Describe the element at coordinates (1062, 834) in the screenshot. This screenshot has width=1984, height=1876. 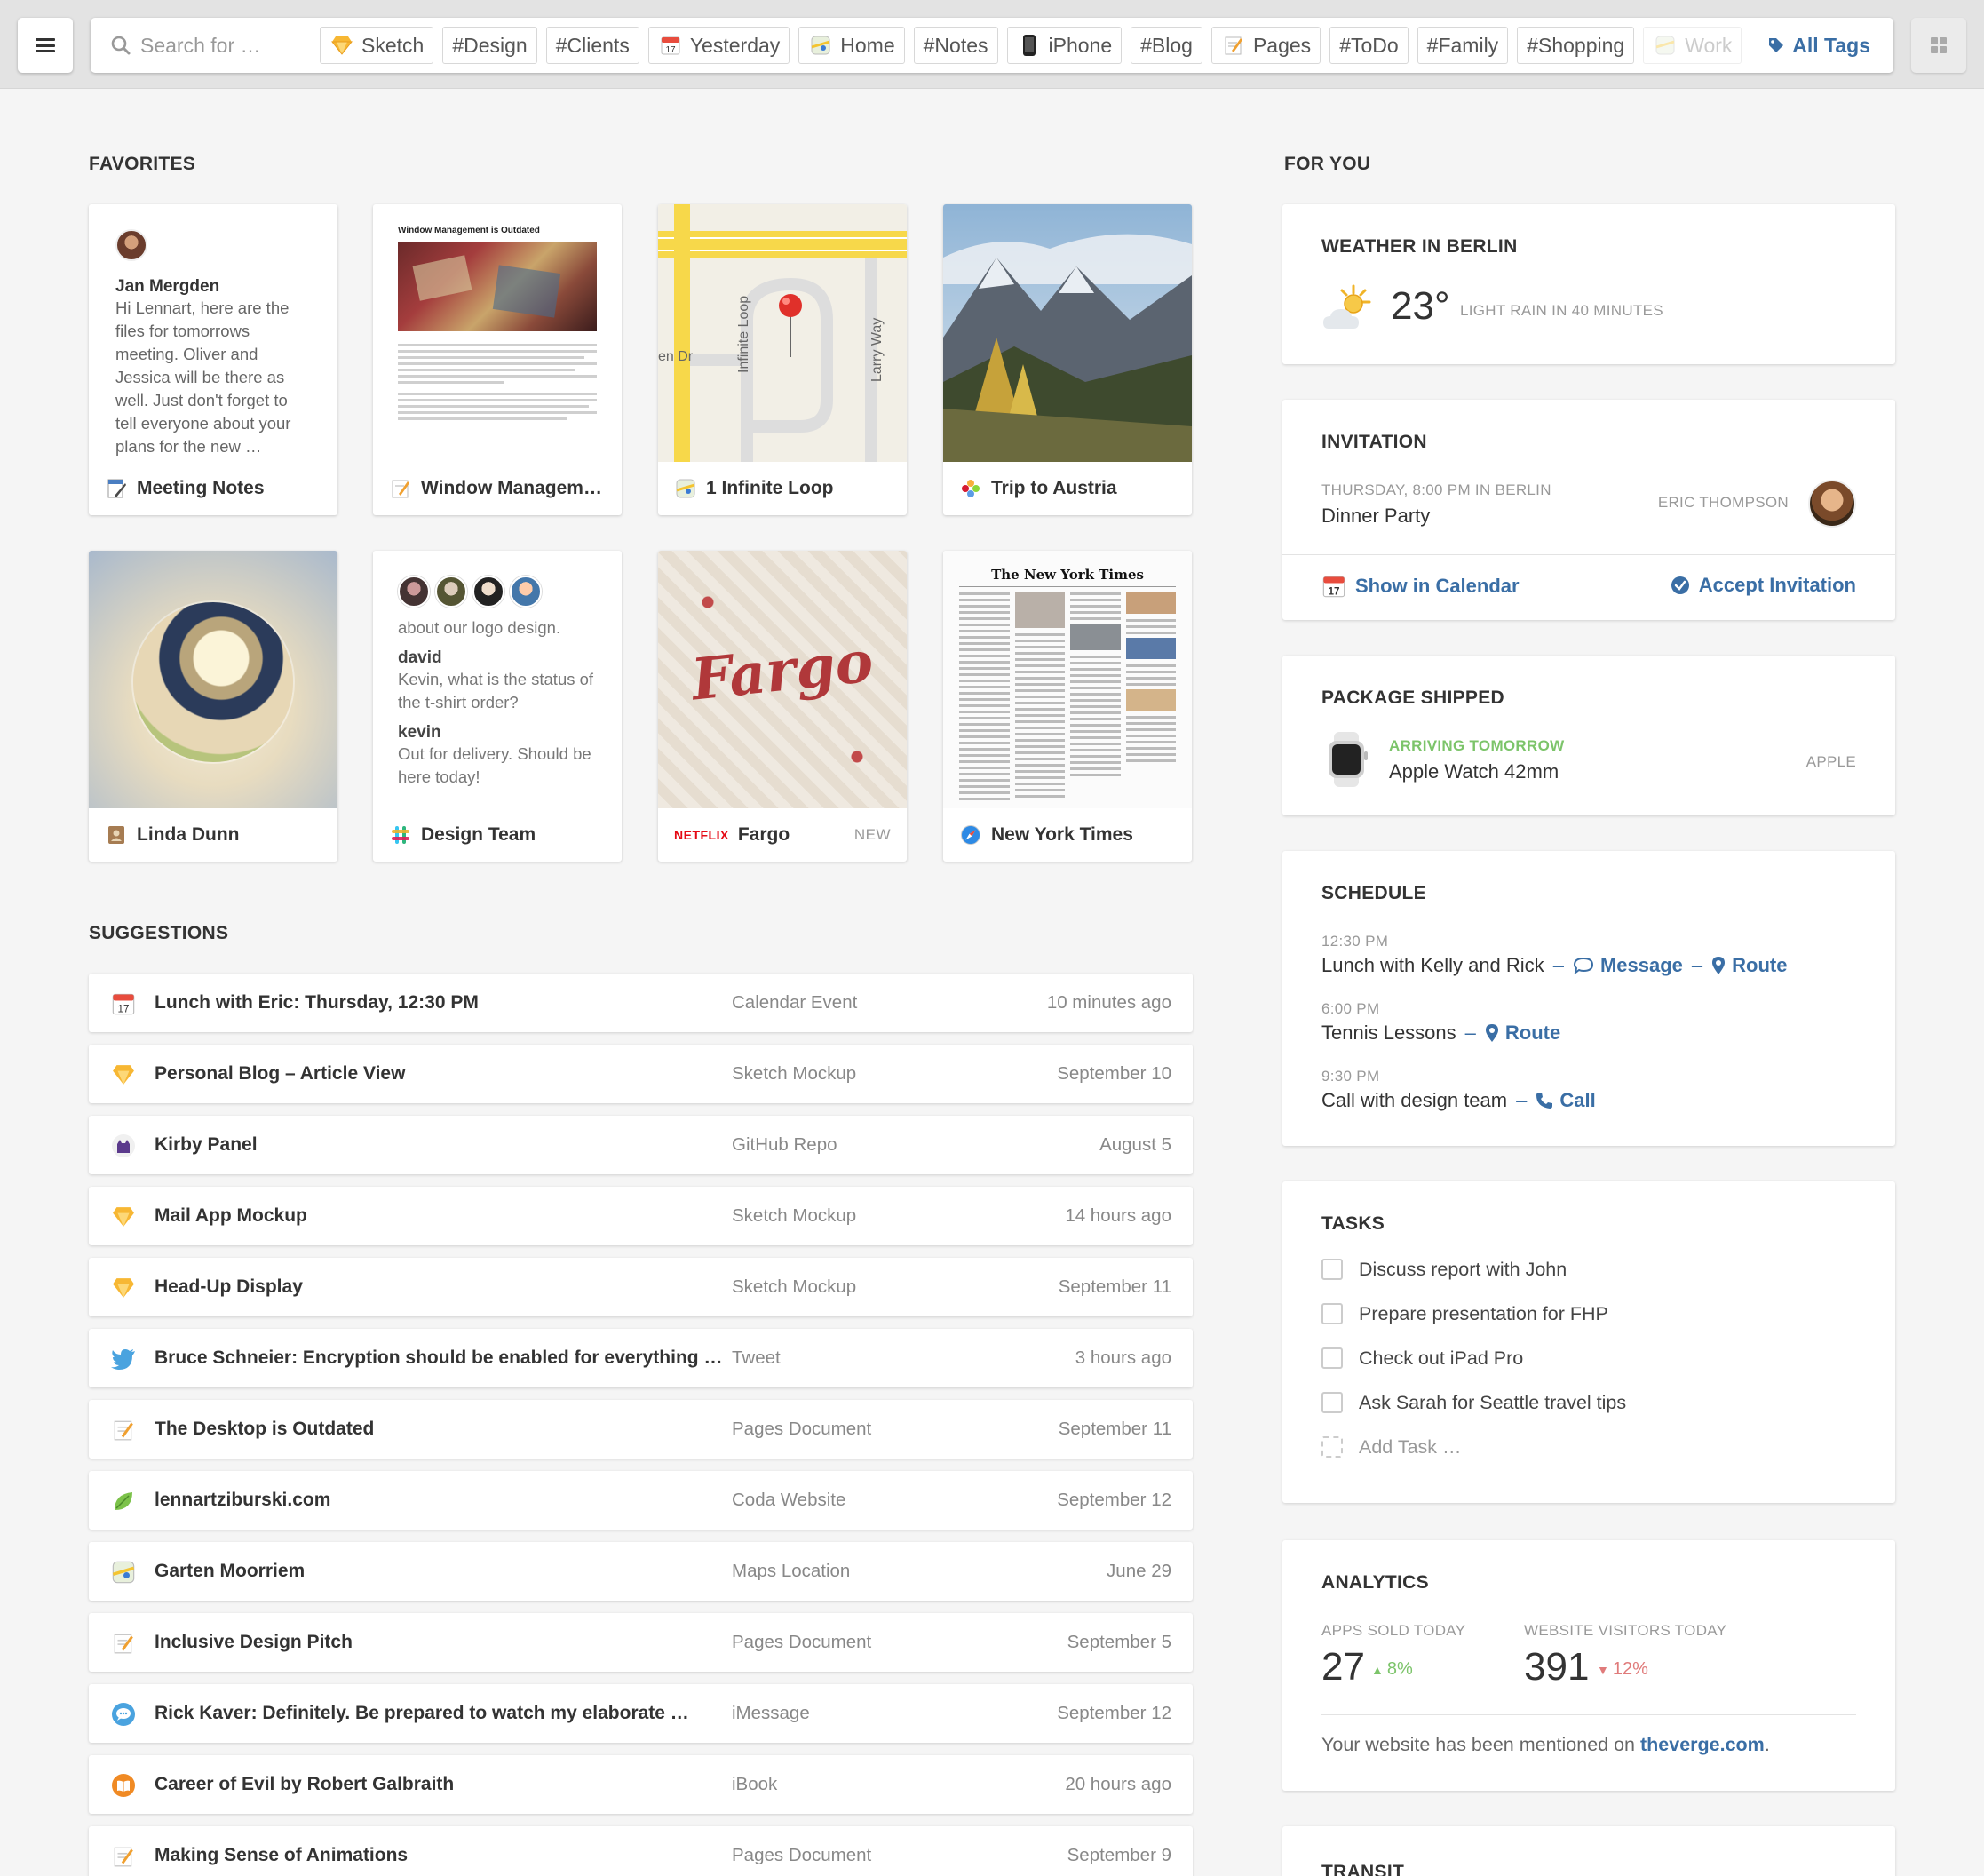
I see `card-label: New York Times` at that location.